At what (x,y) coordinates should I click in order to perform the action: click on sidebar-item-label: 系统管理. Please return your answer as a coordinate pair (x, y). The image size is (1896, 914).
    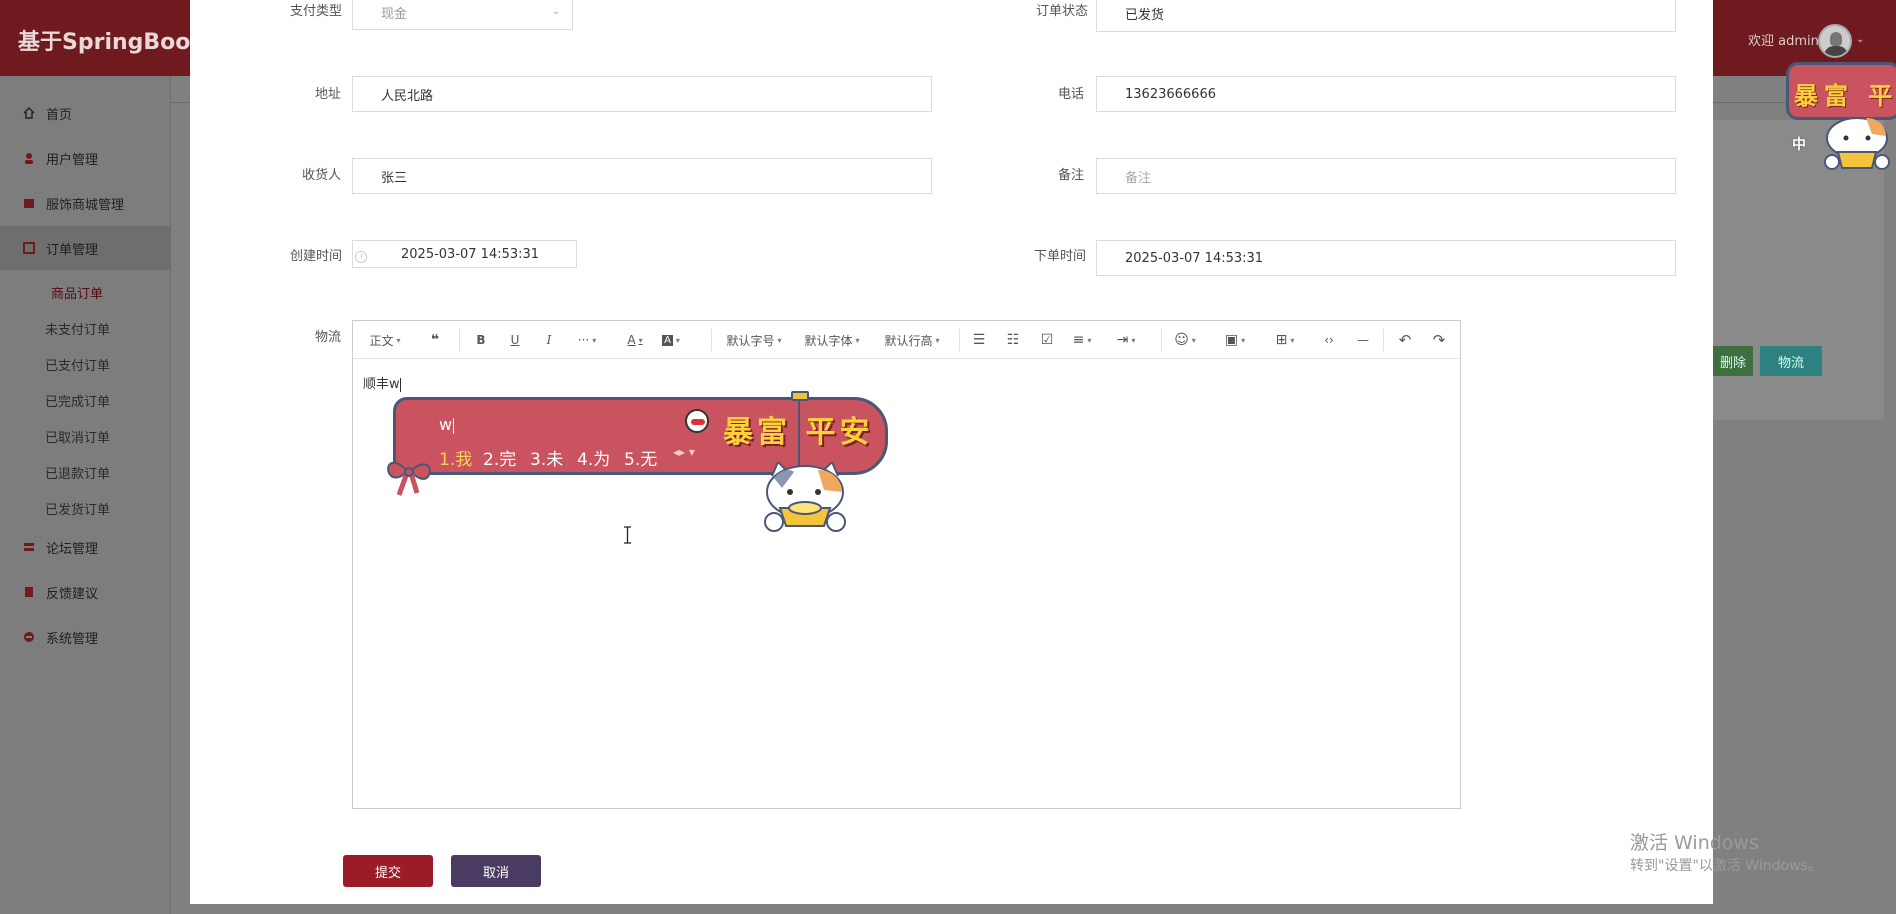
    Looking at the image, I should click on (72, 639).